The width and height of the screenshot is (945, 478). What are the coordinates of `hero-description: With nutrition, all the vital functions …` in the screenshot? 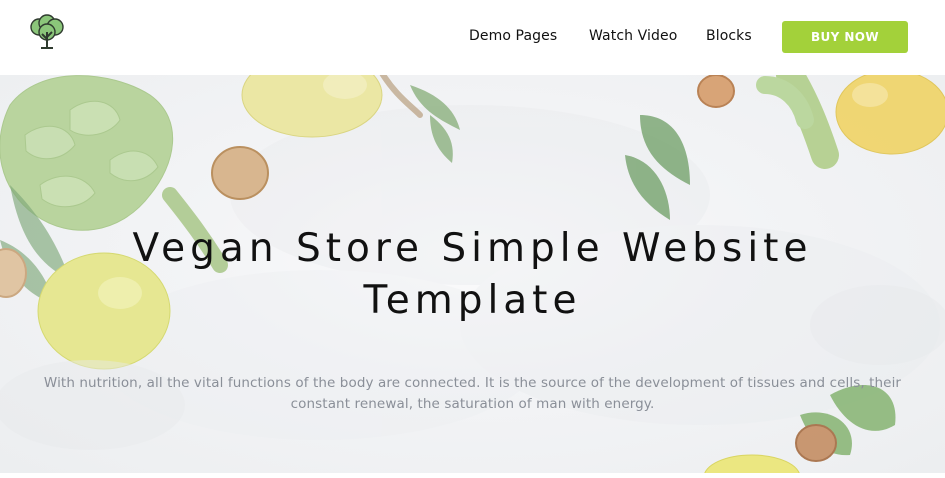 It's located at (472, 394).